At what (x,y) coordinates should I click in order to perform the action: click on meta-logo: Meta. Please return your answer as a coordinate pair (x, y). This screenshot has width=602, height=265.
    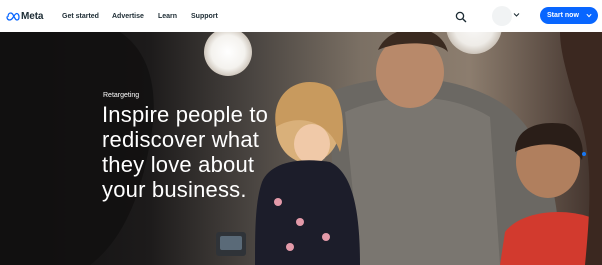
    Looking at the image, I should click on (24, 16).